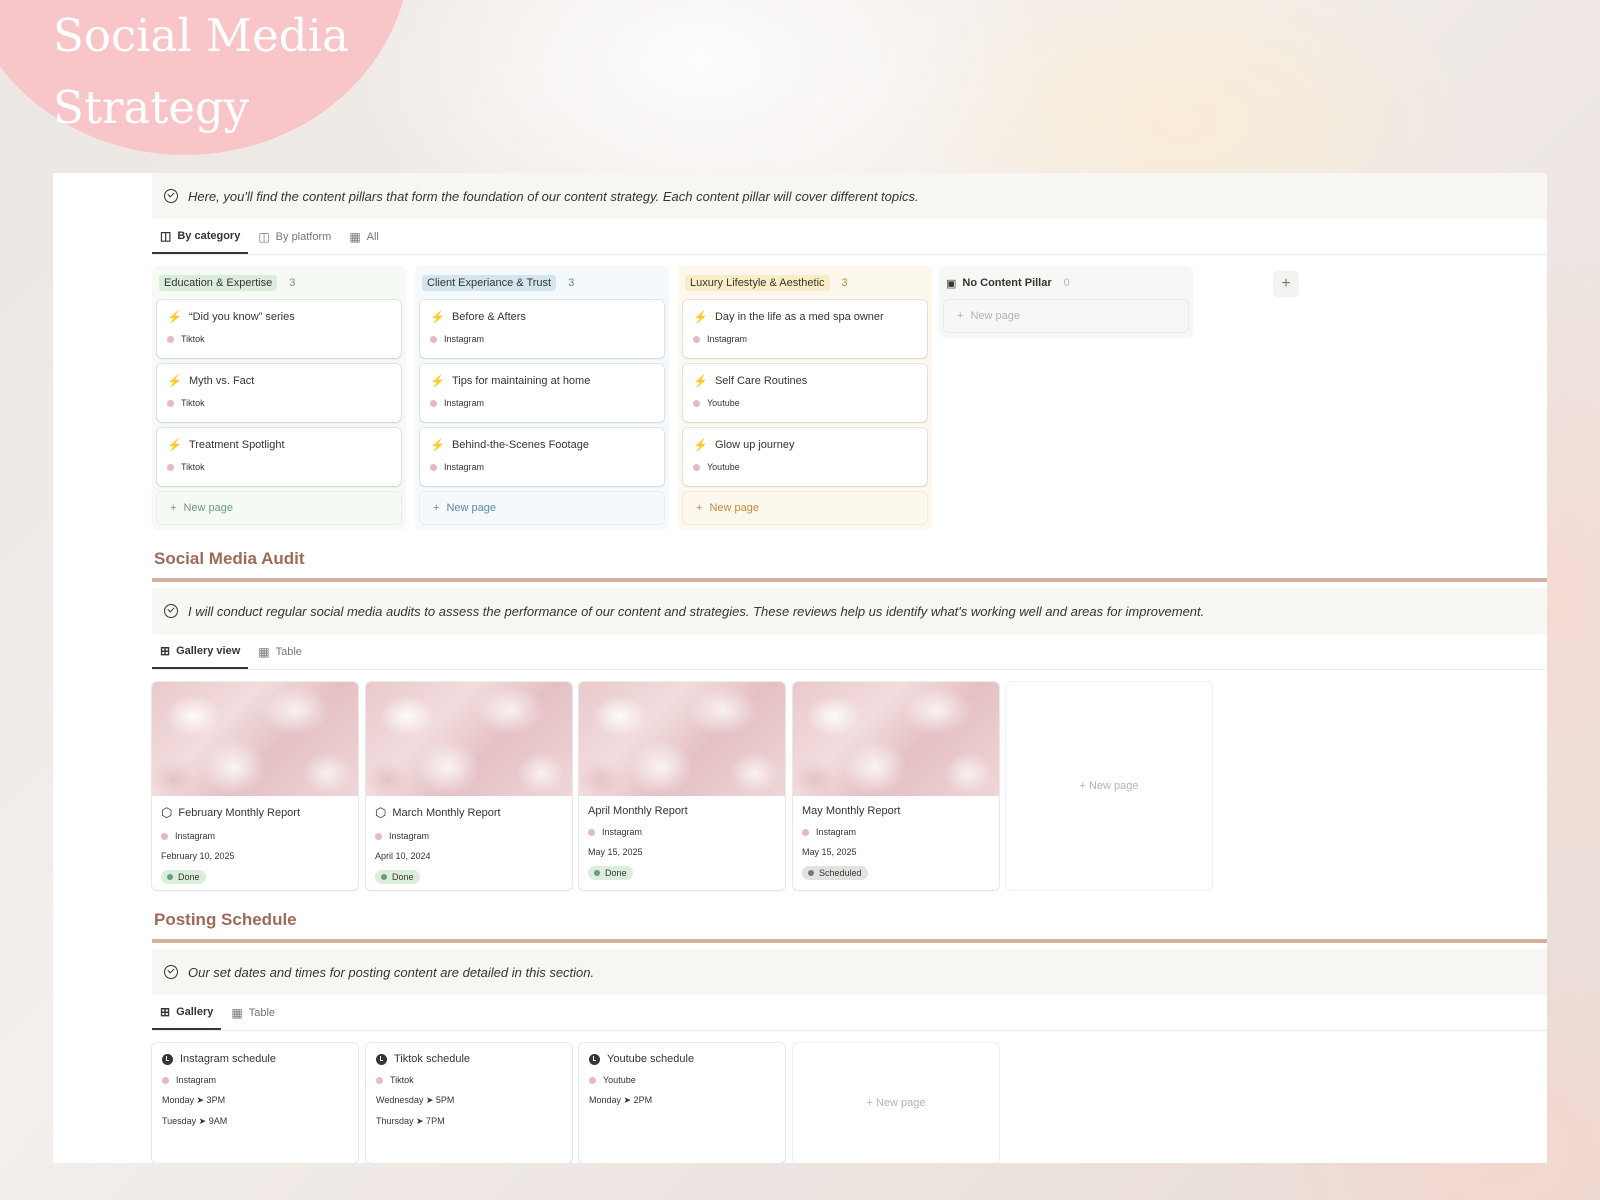 Image resolution: width=1600 pixels, height=1200 pixels. Describe the element at coordinates (542, 393) in the screenshot. I see `board-card: ⚡ Tips for maintaining at home Instagram` at that location.